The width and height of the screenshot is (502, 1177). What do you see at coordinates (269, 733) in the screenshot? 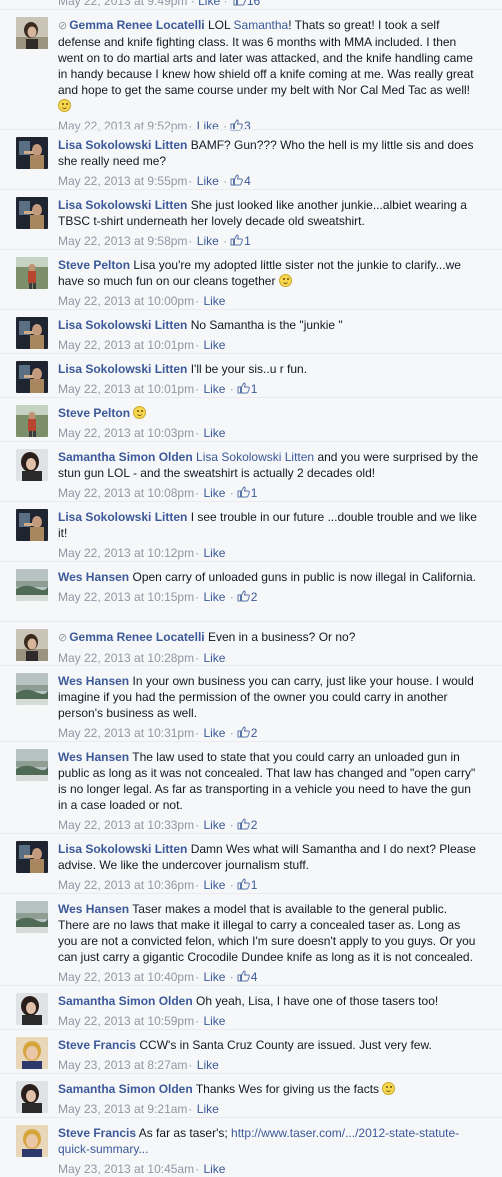
I see `comment-meta: May 22, 2013 at 10:31pm· Like · 2` at bounding box center [269, 733].